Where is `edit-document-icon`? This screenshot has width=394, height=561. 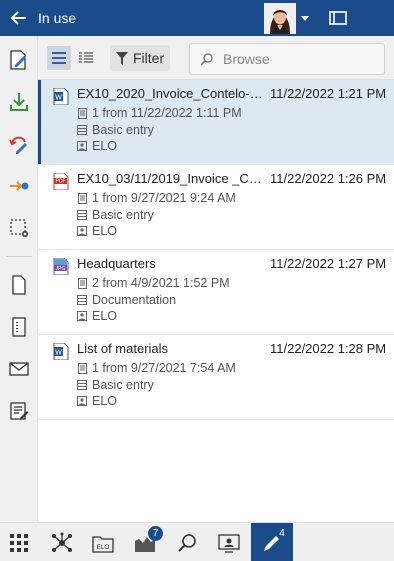 edit-document-icon is located at coordinates (18, 60).